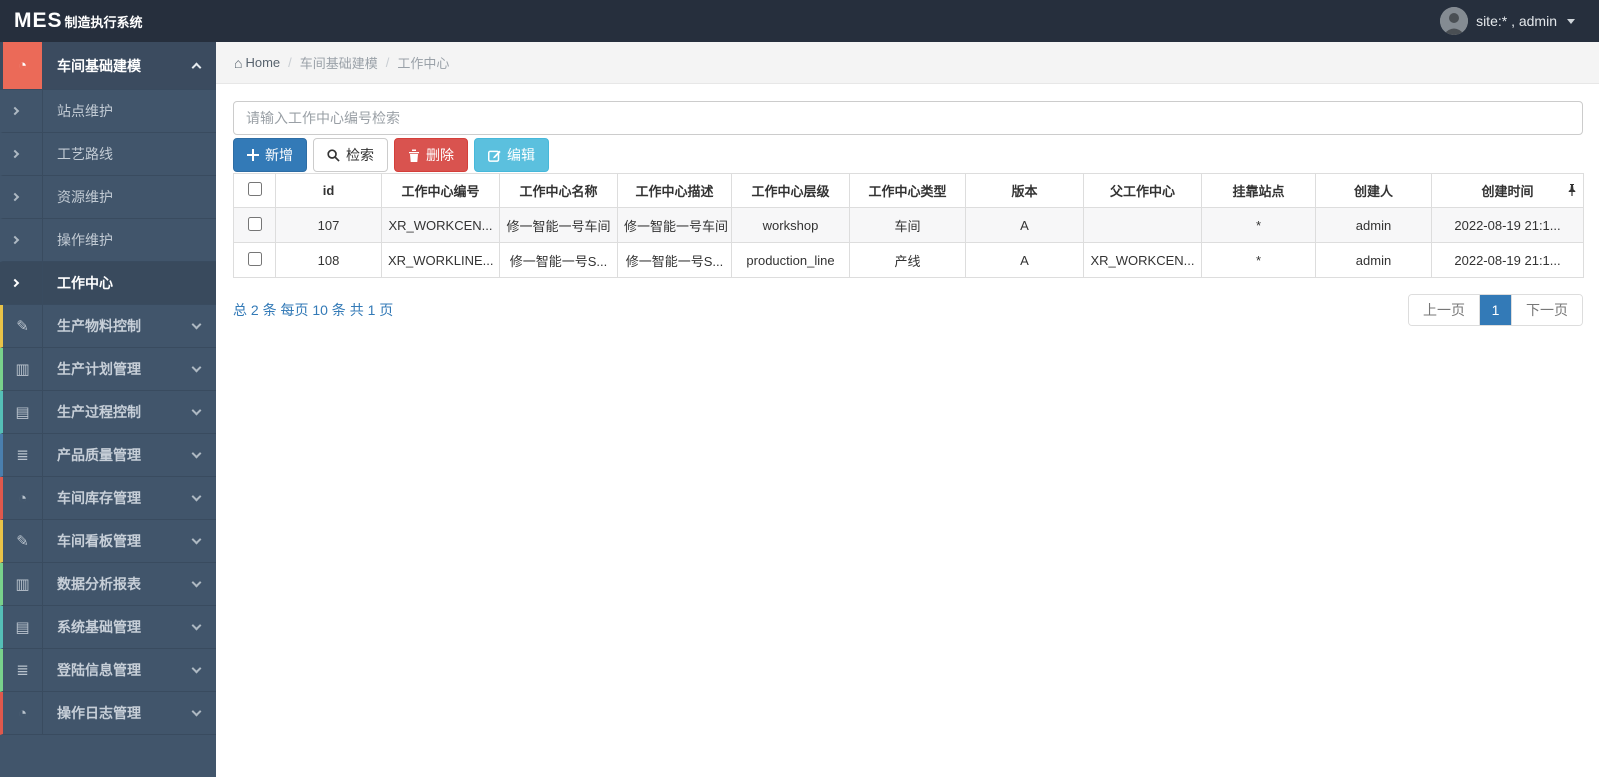  What do you see at coordinates (108, 111) in the screenshot?
I see `sidebar-subitem-station-maintenance: 站点维护` at bounding box center [108, 111].